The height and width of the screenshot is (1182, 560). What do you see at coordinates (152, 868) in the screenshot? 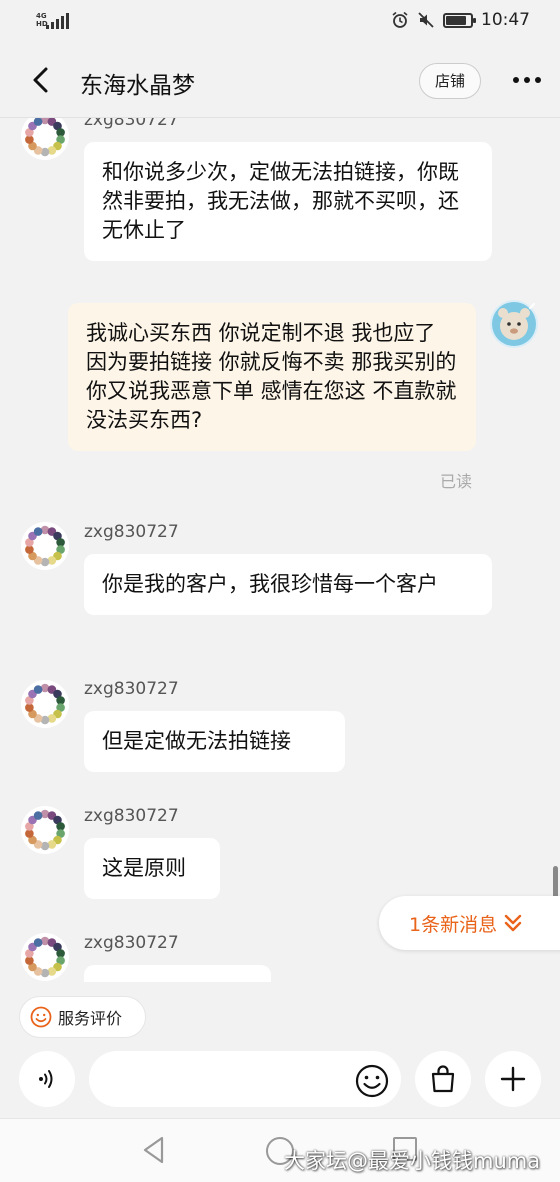
I see `message-bubble: 这是原则` at bounding box center [152, 868].